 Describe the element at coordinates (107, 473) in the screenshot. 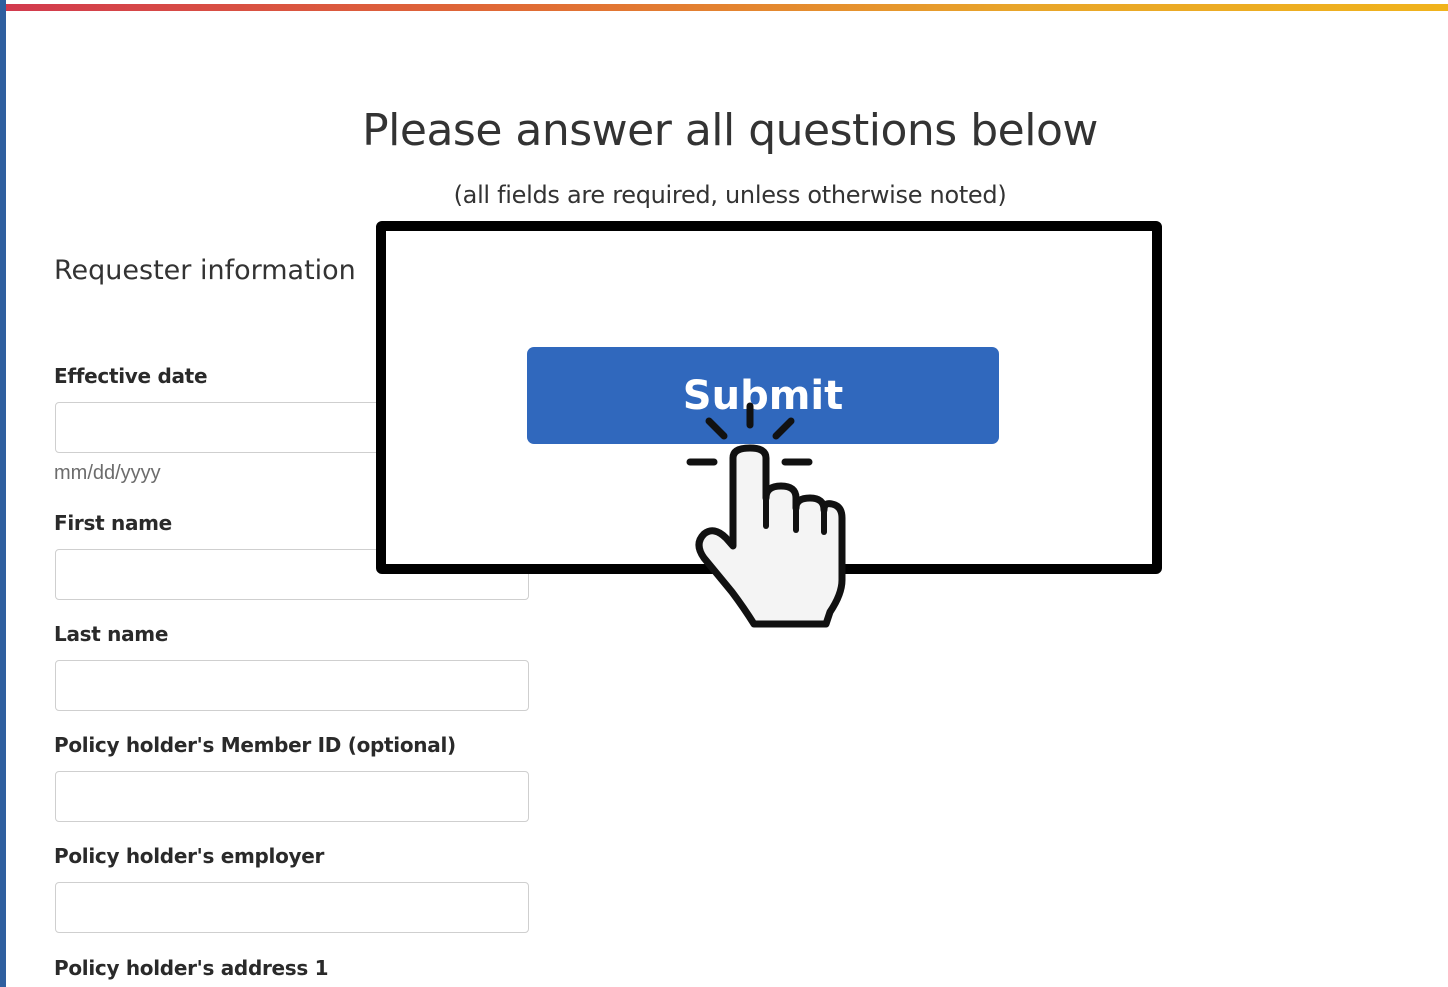

I see `effective-date-format-hint: mm/dd/yyyy` at that location.